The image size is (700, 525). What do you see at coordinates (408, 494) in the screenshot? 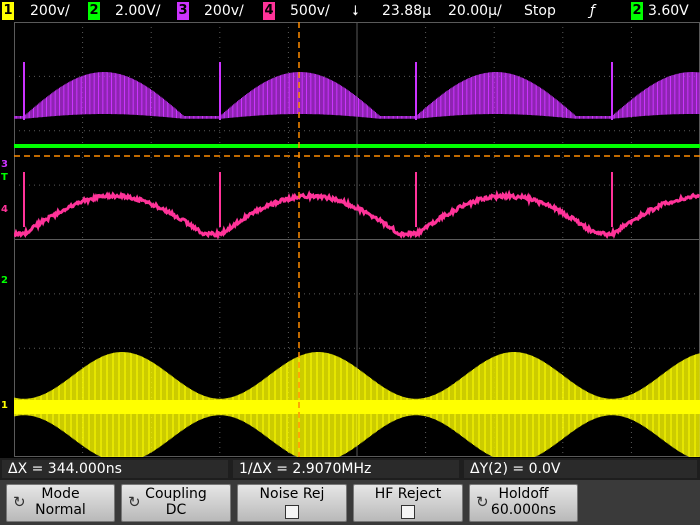
I see `hf-reject-label: HF Reject` at bounding box center [408, 494].